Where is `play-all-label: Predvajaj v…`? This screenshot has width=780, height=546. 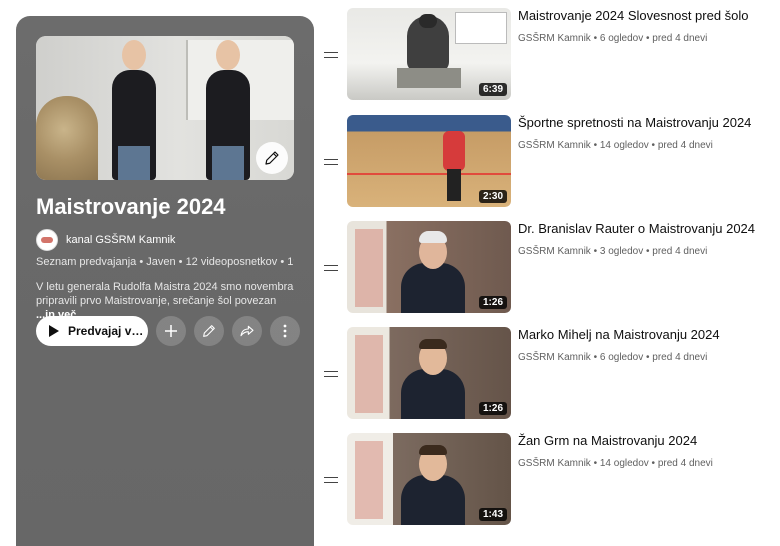
play-all-label: Predvajaj v… is located at coordinates (106, 331).